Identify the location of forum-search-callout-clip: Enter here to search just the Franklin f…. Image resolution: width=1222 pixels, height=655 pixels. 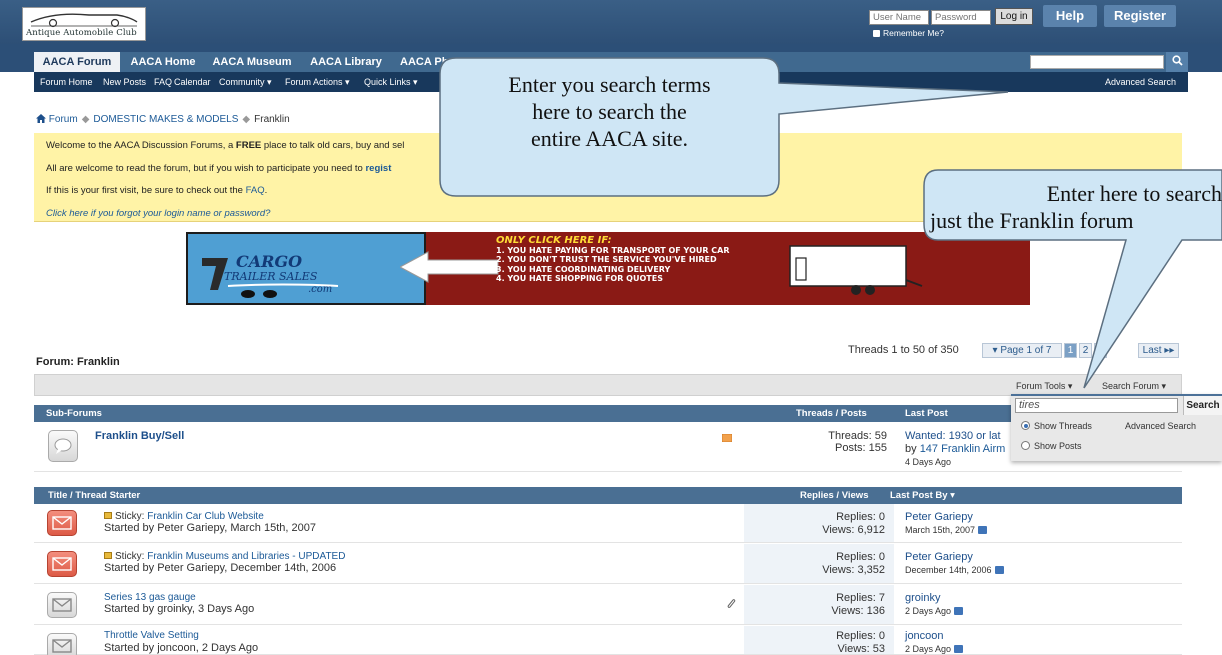
(1074, 209).